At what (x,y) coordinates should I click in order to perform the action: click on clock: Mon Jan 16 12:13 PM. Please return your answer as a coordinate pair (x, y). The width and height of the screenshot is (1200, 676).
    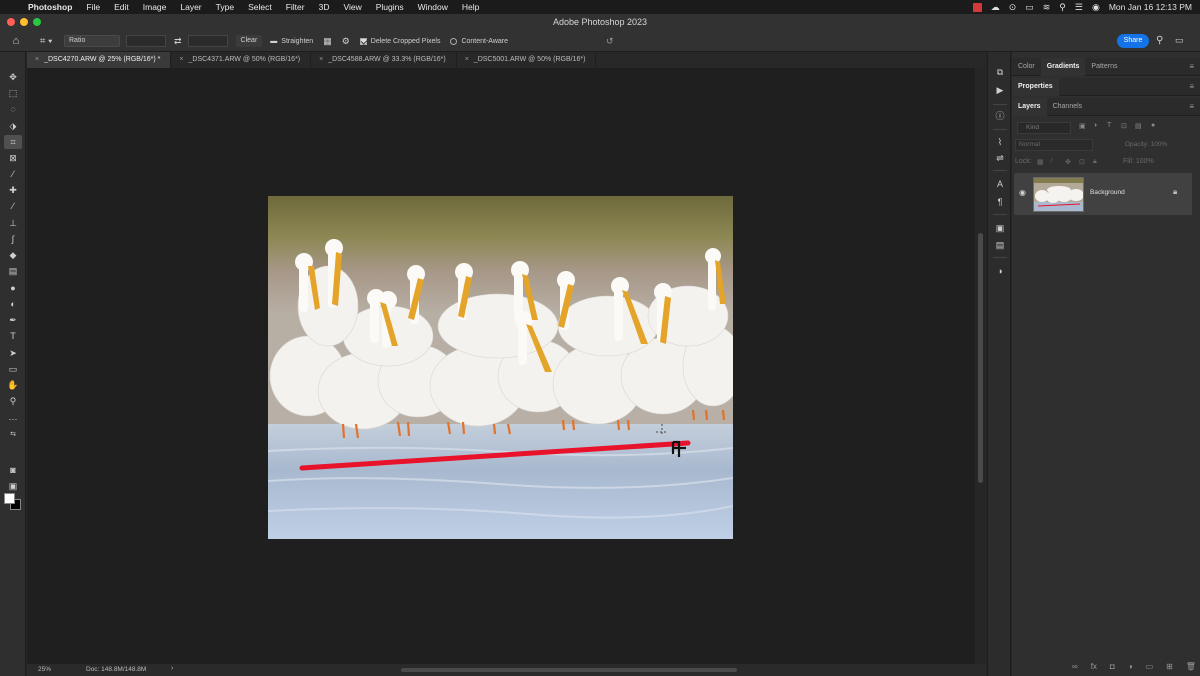
    Looking at the image, I should click on (1150, 7).